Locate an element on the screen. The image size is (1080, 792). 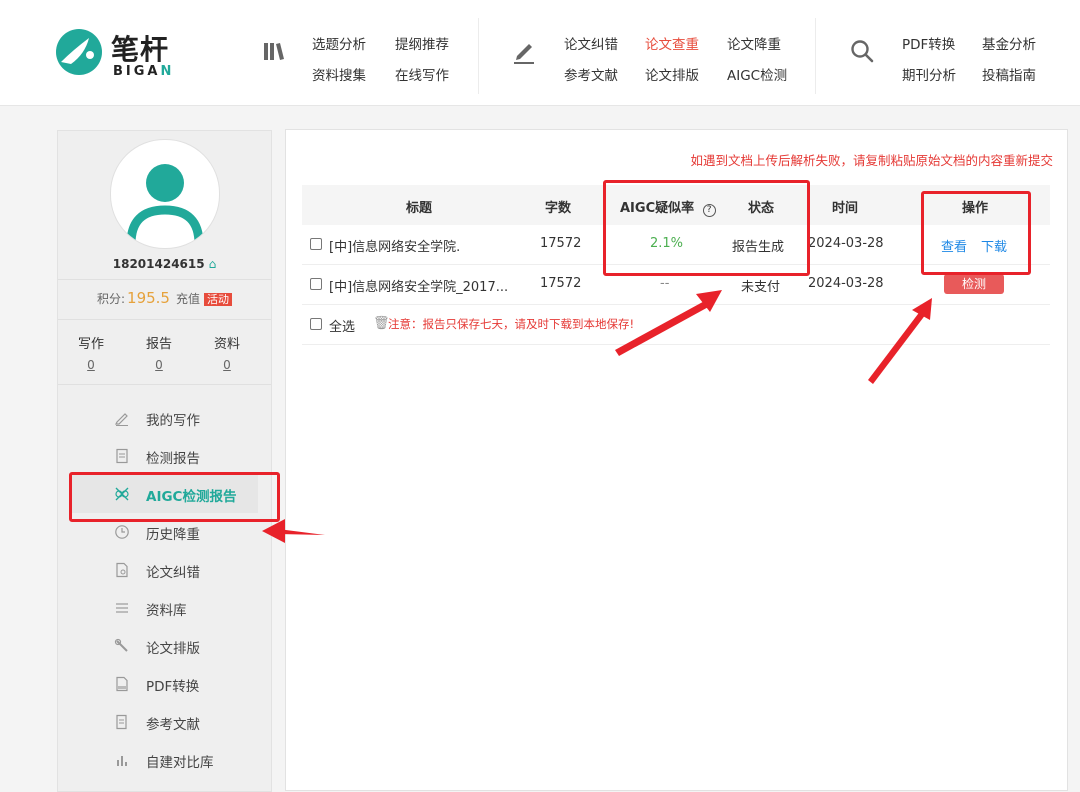
nav-group-writing: 选题分析 提纲推荐 资料搜集 在线写作 is located at coordinates (365, 52).